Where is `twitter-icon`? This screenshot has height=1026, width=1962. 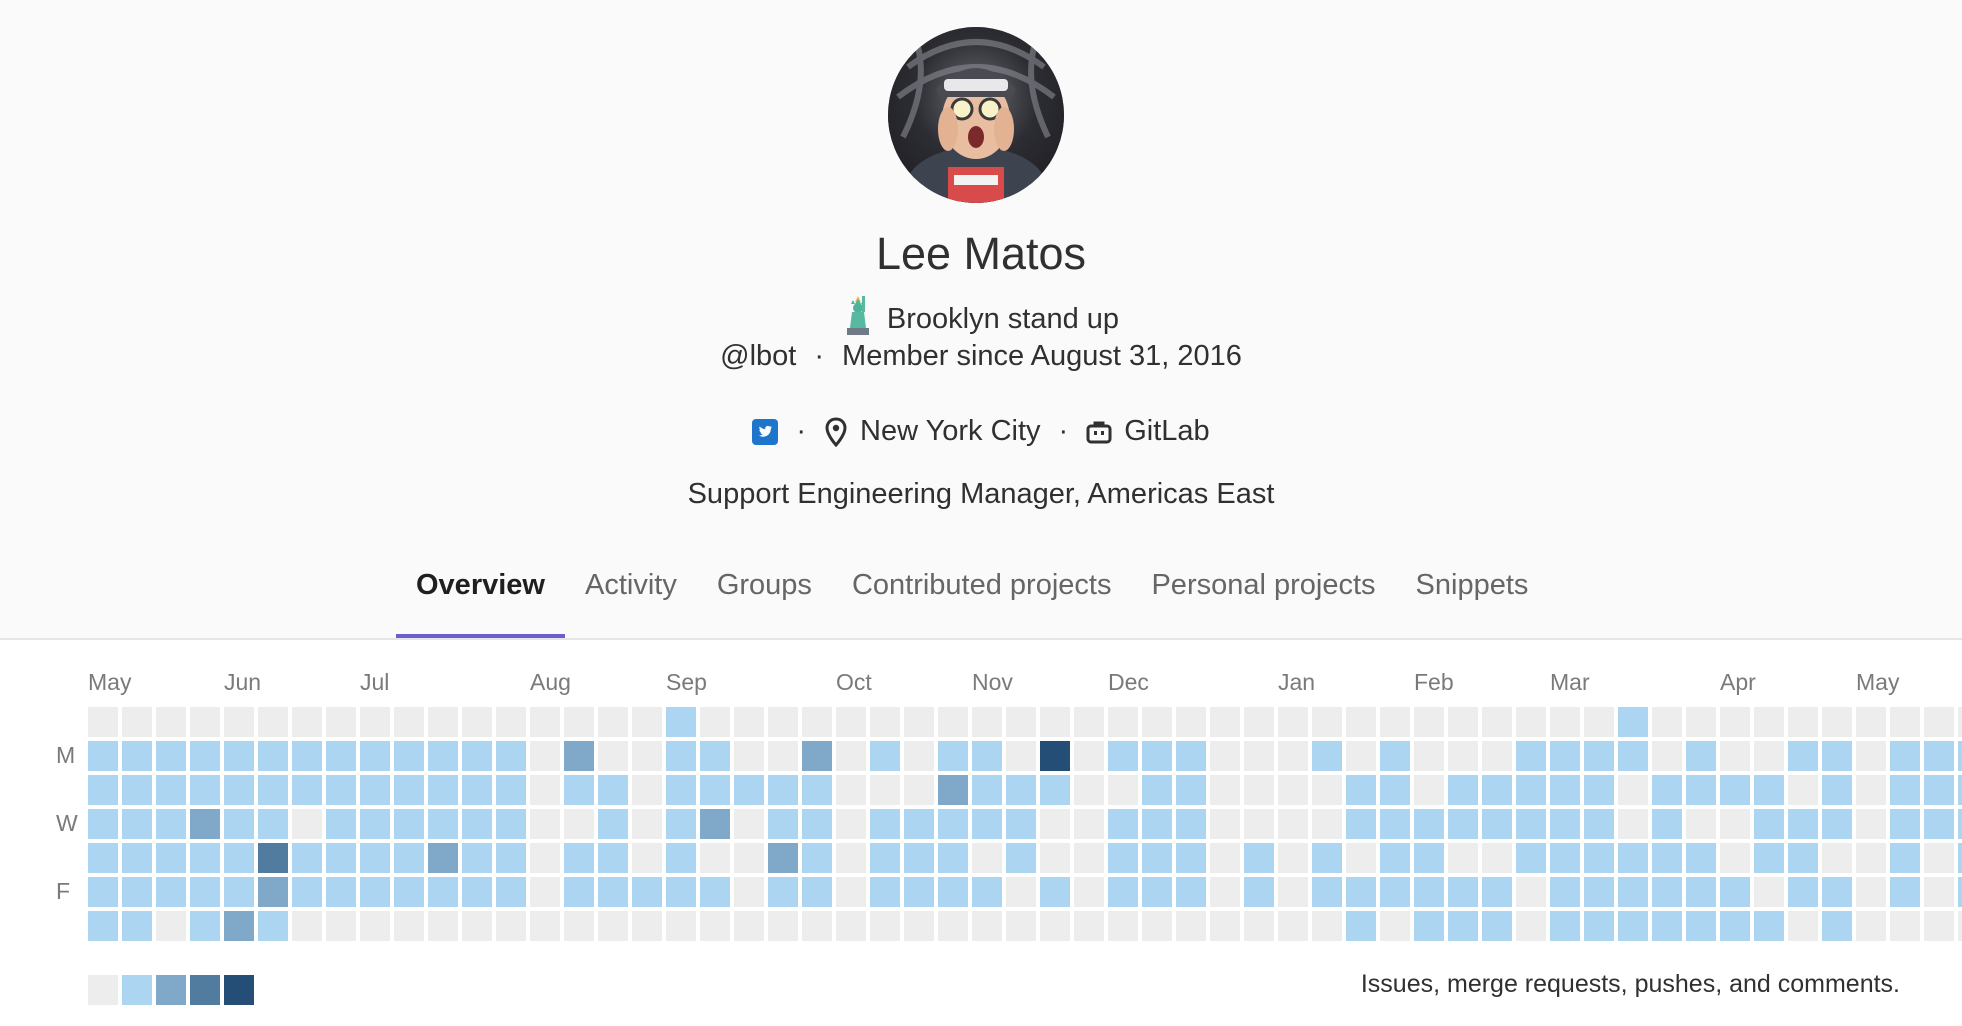 twitter-icon is located at coordinates (765, 431).